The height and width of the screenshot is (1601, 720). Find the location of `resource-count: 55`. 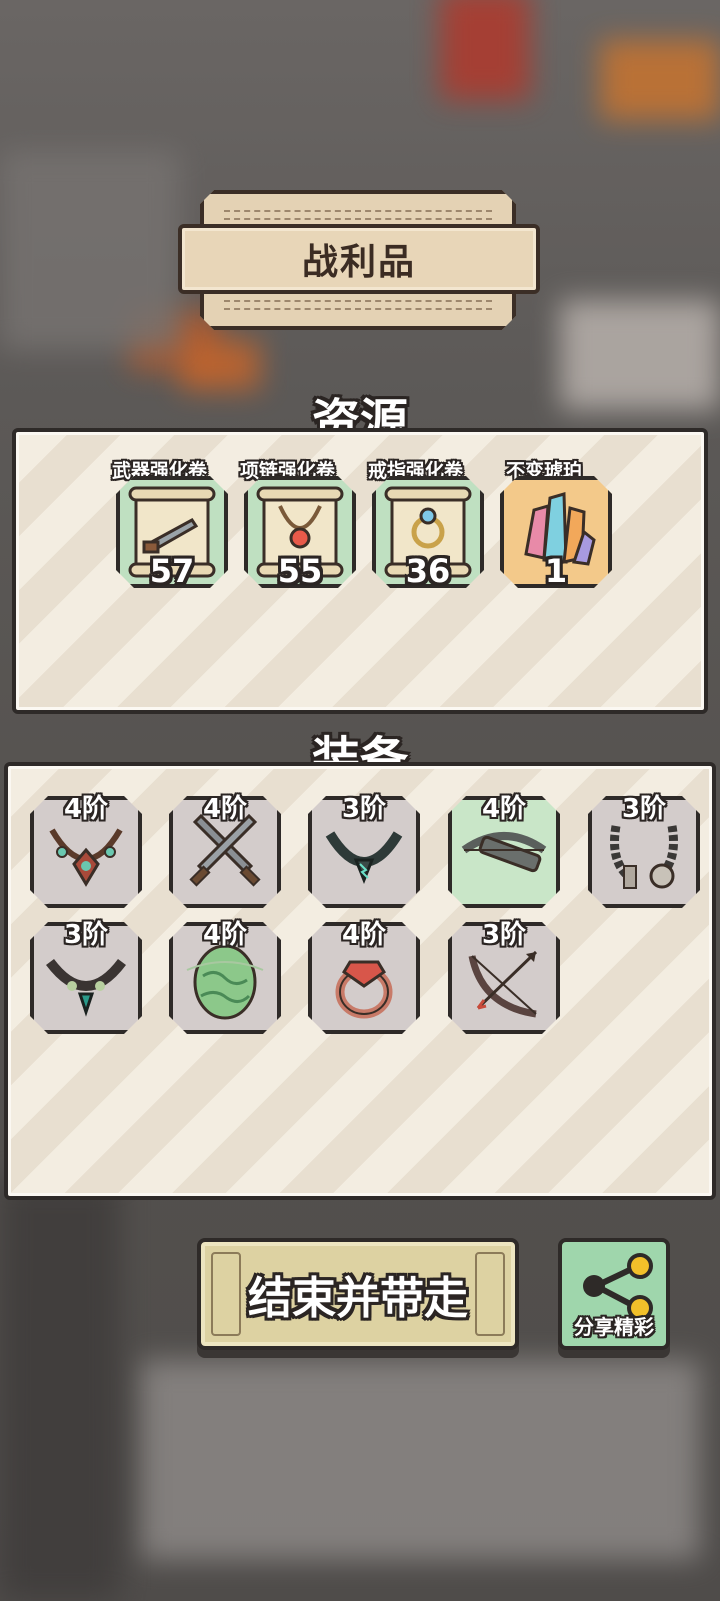

resource-count: 55 is located at coordinates (300, 571).